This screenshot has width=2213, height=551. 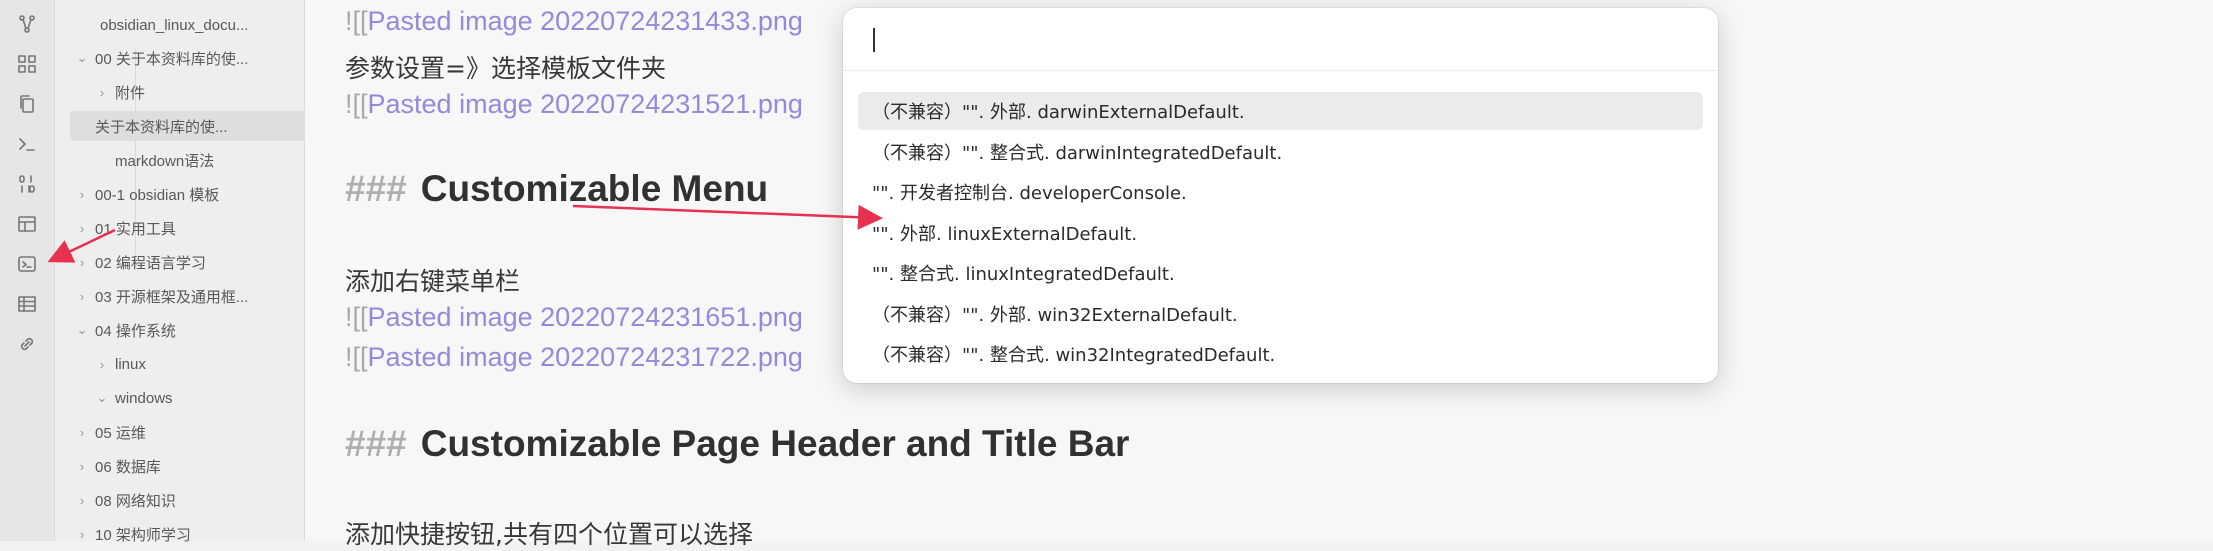 What do you see at coordinates (27, 304) in the screenshot?
I see `table-icon` at bounding box center [27, 304].